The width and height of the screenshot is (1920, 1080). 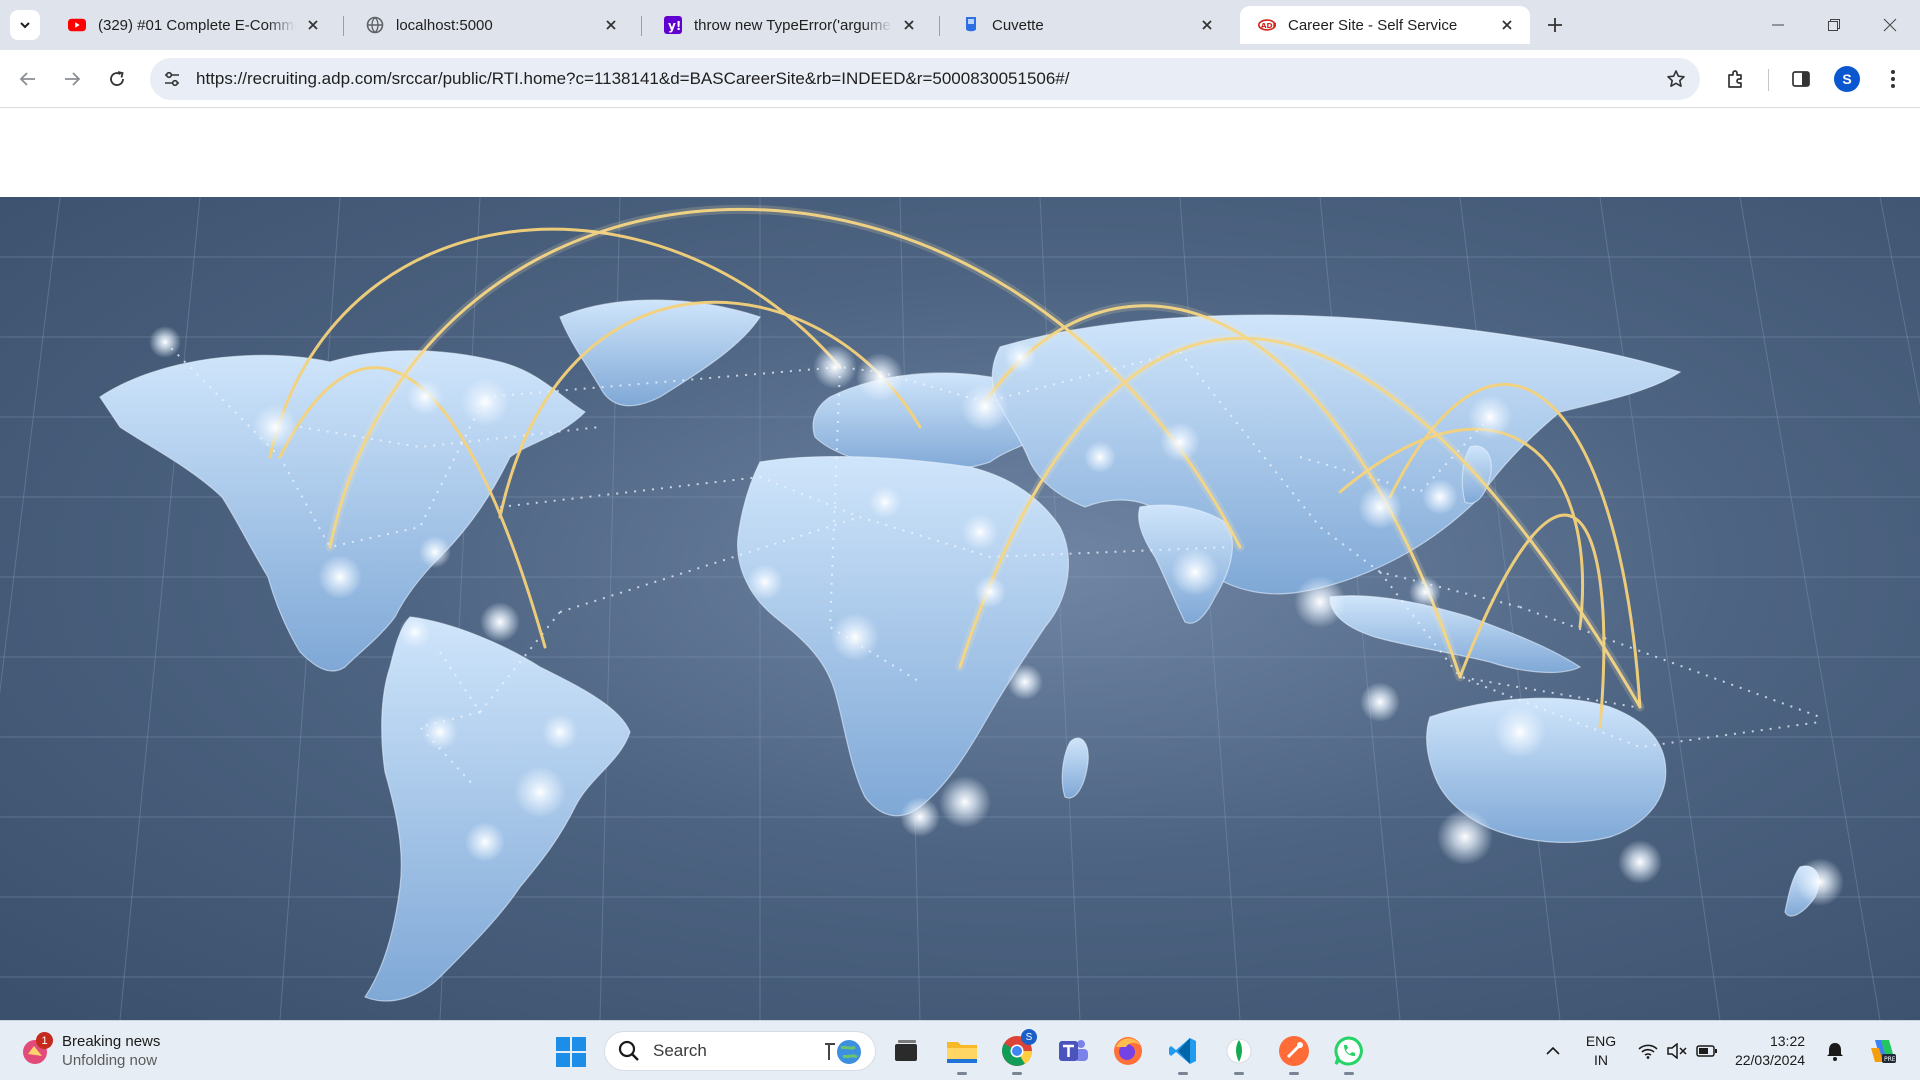 What do you see at coordinates (1601, 1060) in the screenshot?
I see `region-code: IN` at bounding box center [1601, 1060].